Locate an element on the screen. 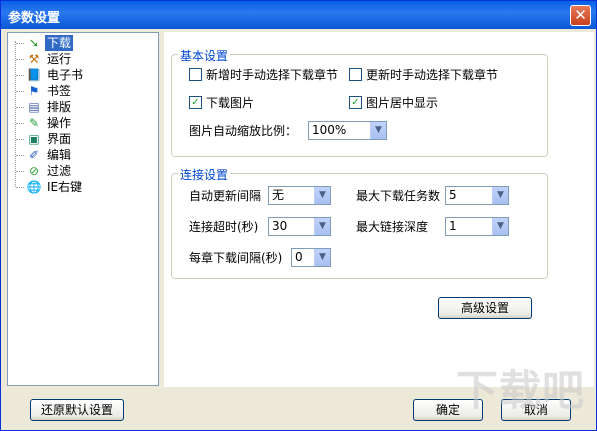 The height and width of the screenshot is (431, 597). close-button: ✕ is located at coordinates (580, 15).